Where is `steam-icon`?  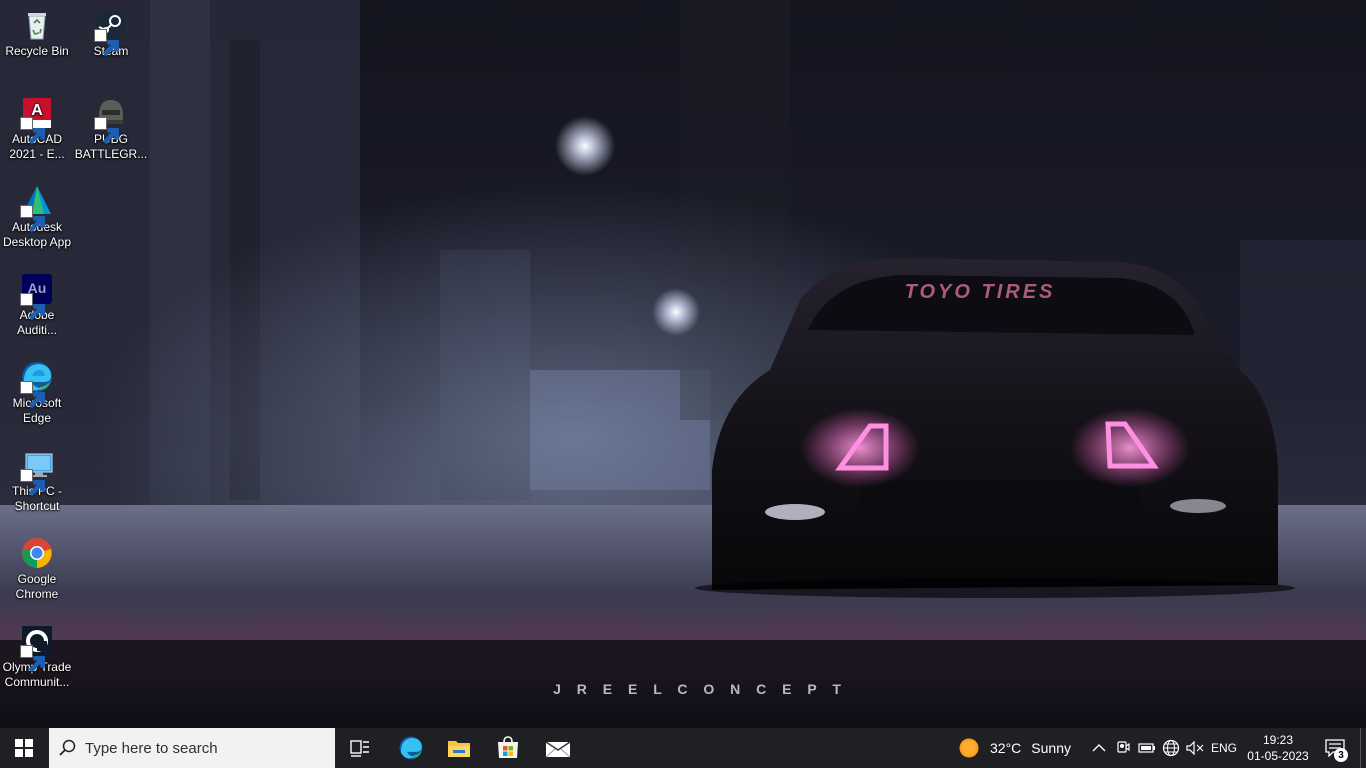 steam-icon is located at coordinates (111, 32).